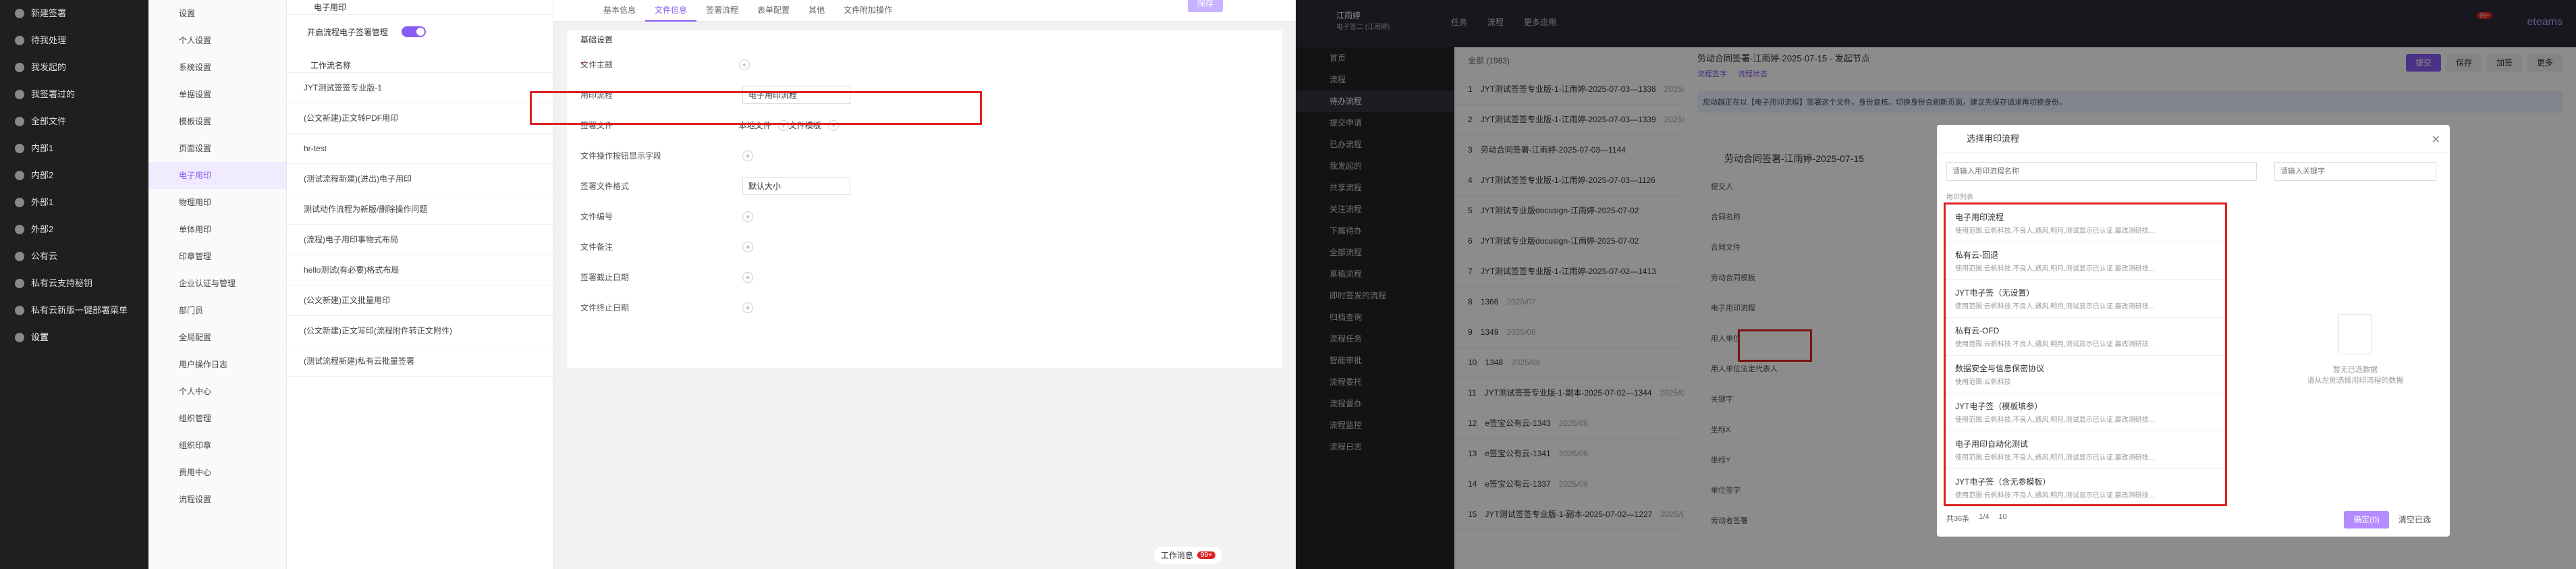  I want to click on submenu-item: 部门员, so click(217, 310).